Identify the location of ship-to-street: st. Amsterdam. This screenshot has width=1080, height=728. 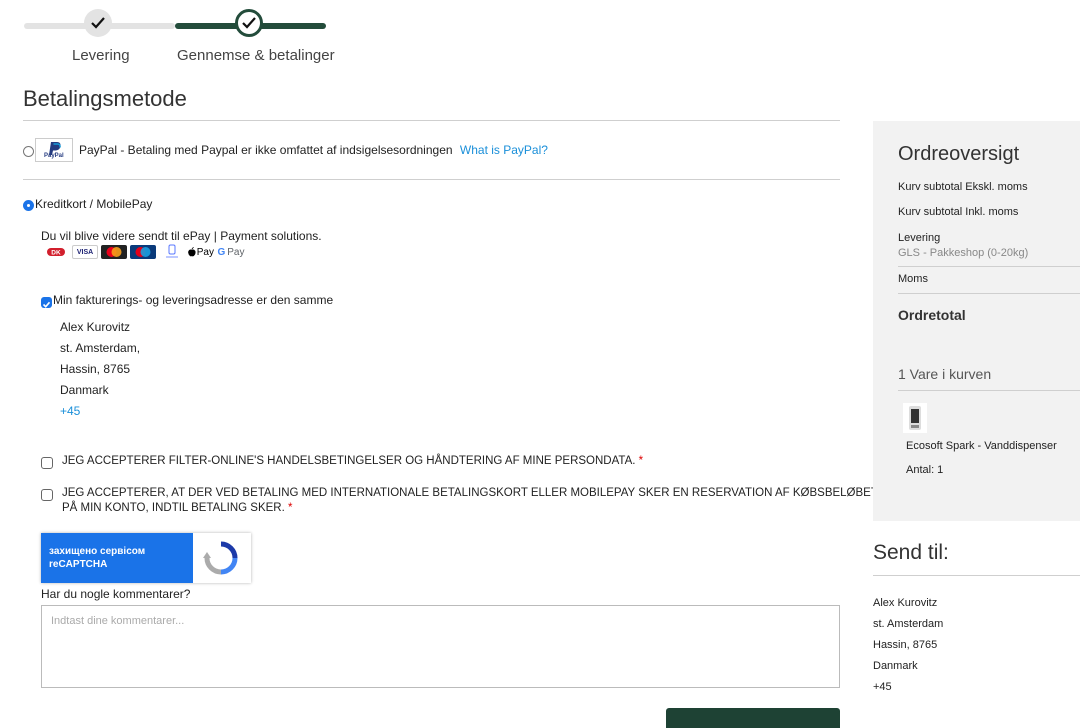
(908, 624).